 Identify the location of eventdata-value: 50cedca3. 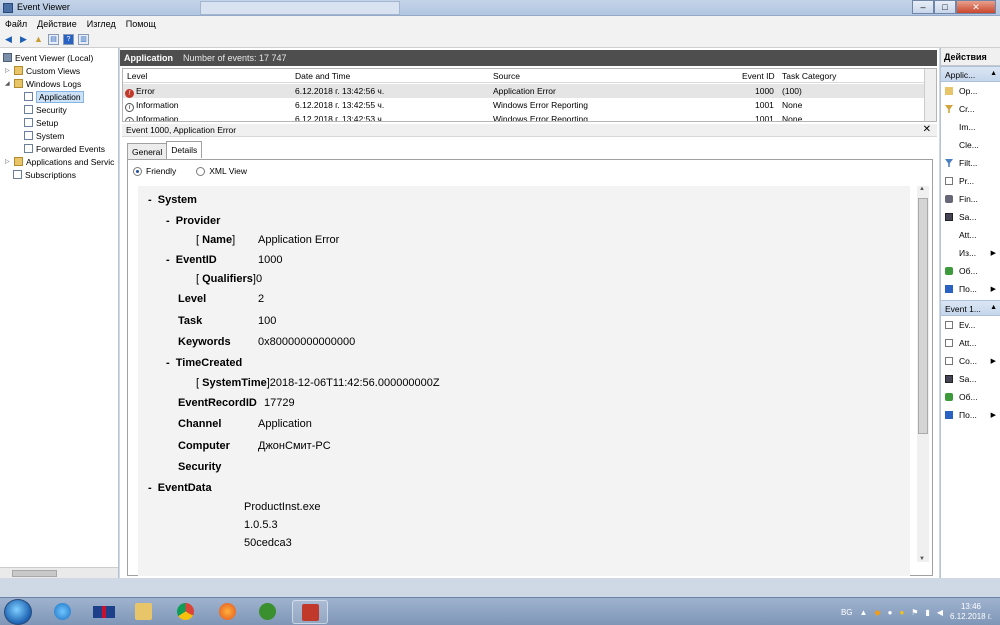
(268, 543).